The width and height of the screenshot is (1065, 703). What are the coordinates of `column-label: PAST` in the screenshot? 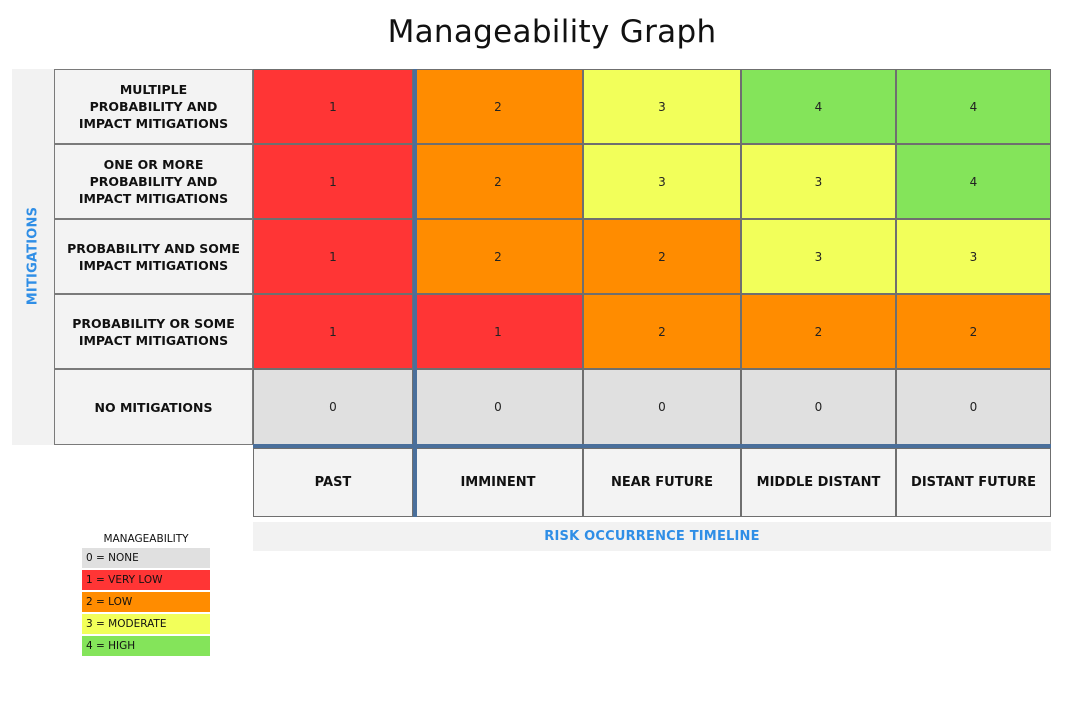 It's located at (333, 482).